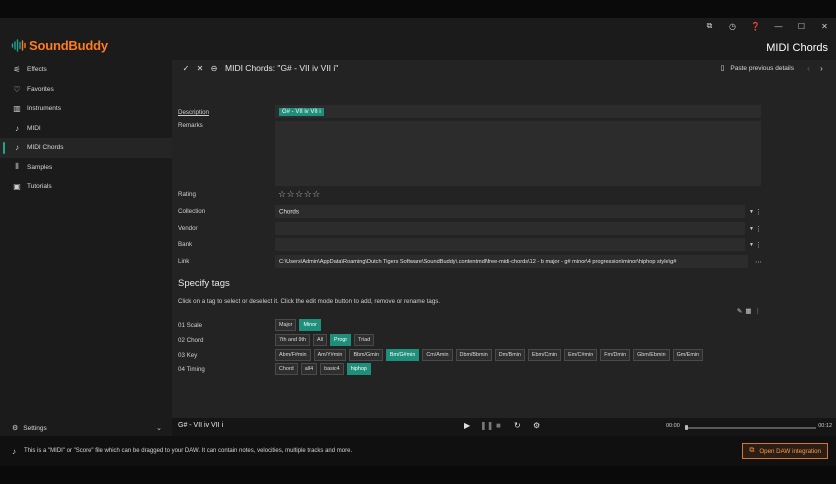 The height and width of the screenshot is (484, 836). I want to click on more-horizontal-icon: ⋯, so click(758, 262).